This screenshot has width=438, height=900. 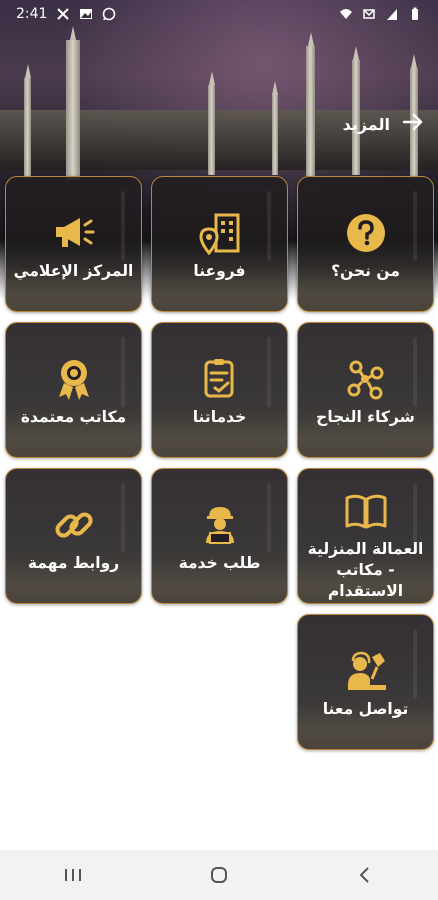 What do you see at coordinates (365, 417) in the screenshot?
I see `tile-label: شركاء النجاح` at bounding box center [365, 417].